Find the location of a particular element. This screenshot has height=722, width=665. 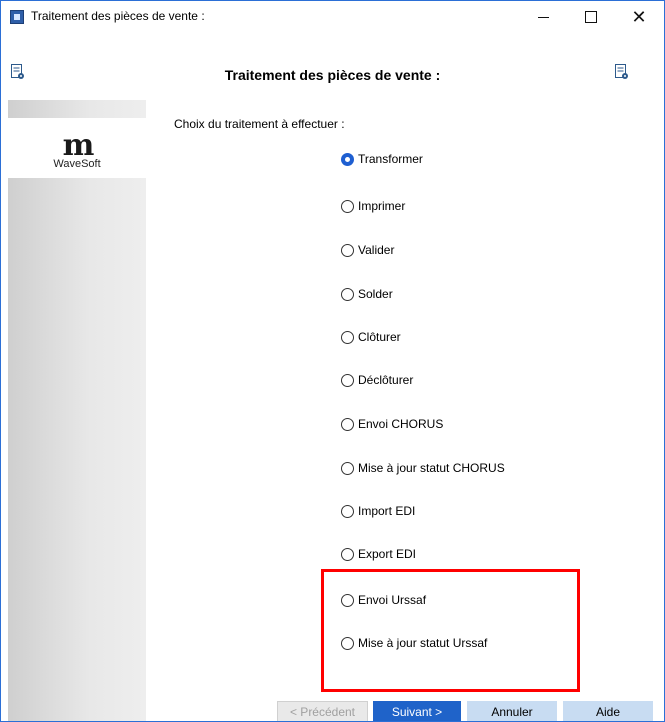

option-envoi-chorus: Envoi CHORUS is located at coordinates (392, 424).